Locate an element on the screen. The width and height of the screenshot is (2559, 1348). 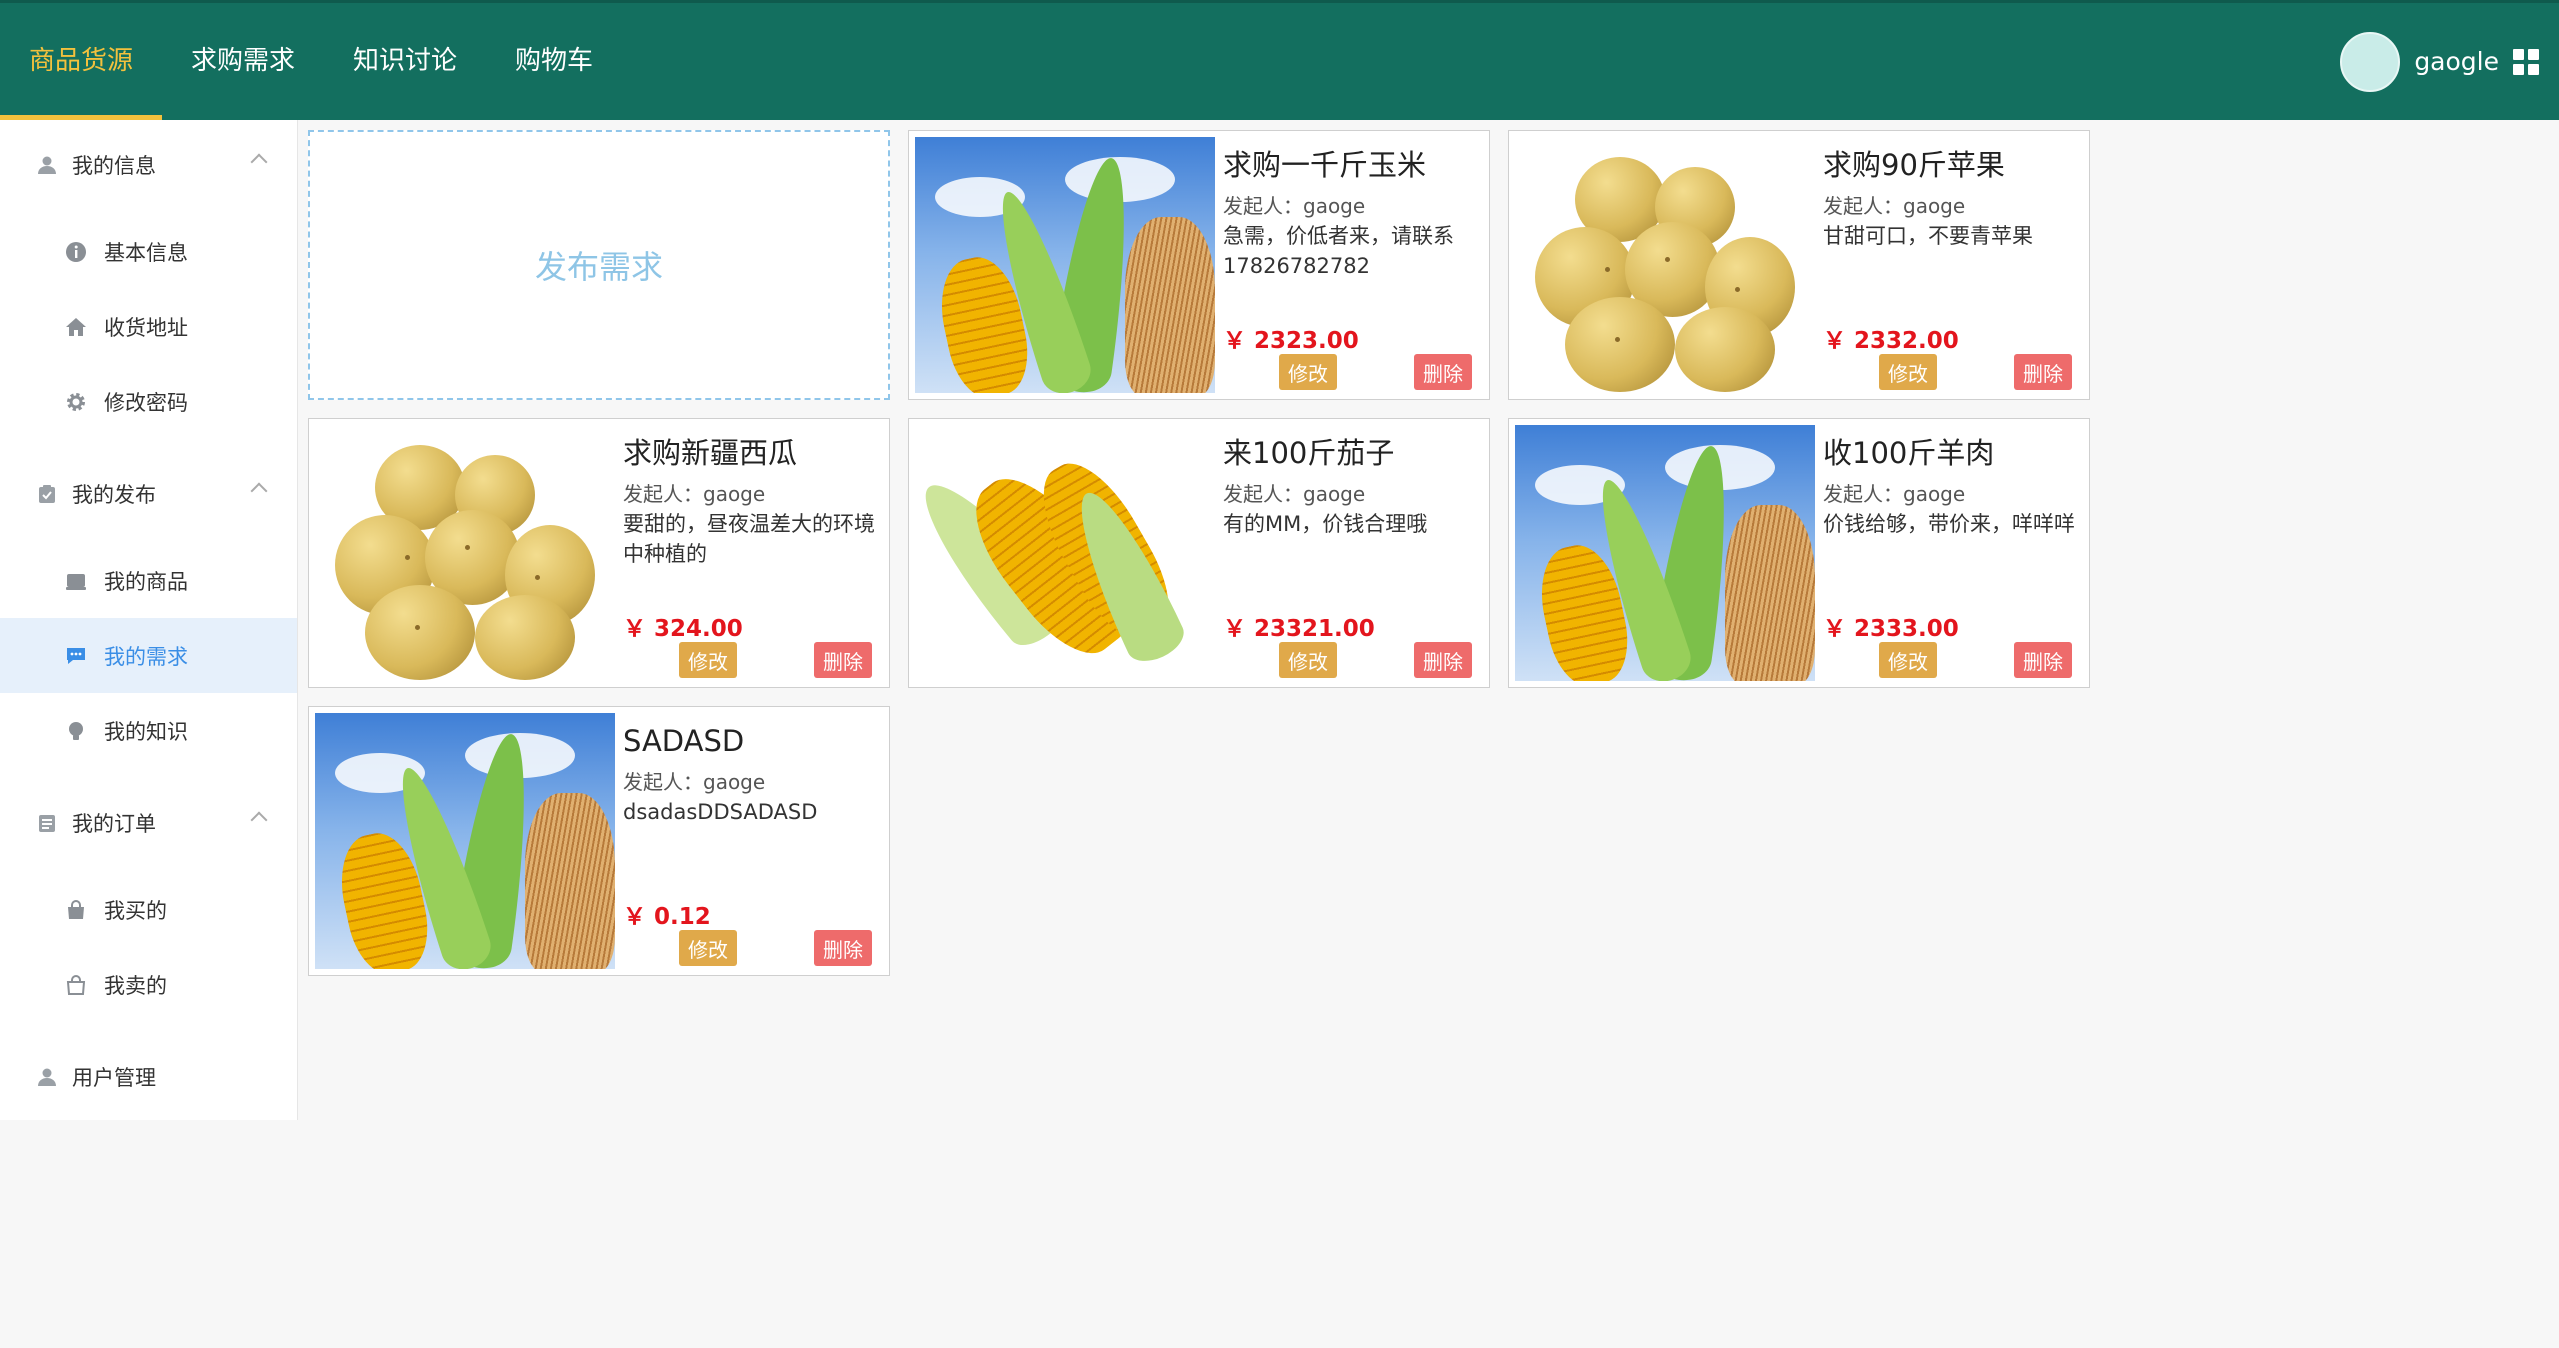
card-info: 收100斤羊肉 发起人：gaoge 价钱给够，带价来，咩咩咩 is located at coordinates (1951, 486).